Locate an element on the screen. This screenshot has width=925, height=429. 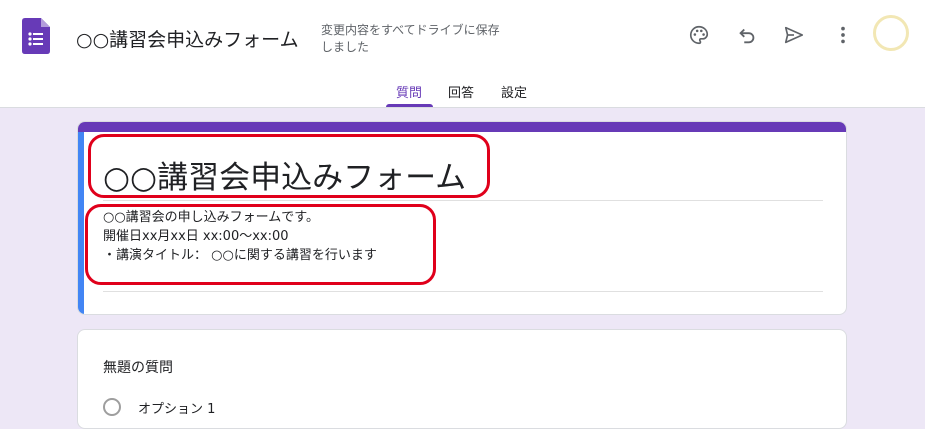
undo-icon is located at coordinates (747, 36).